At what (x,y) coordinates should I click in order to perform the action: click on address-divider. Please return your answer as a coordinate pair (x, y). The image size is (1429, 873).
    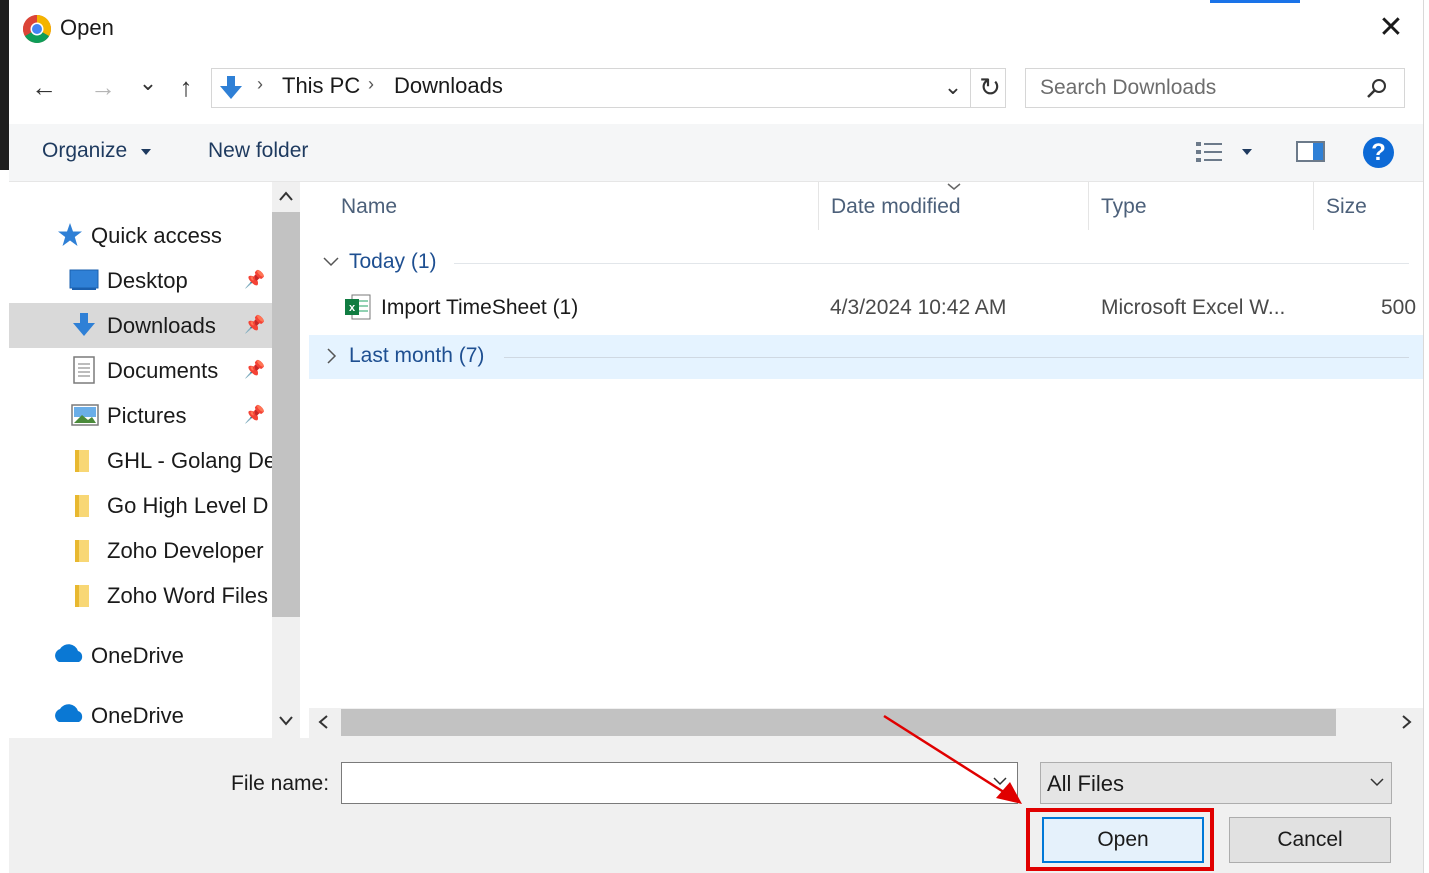
    Looking at the image, I should click on (970, 88).